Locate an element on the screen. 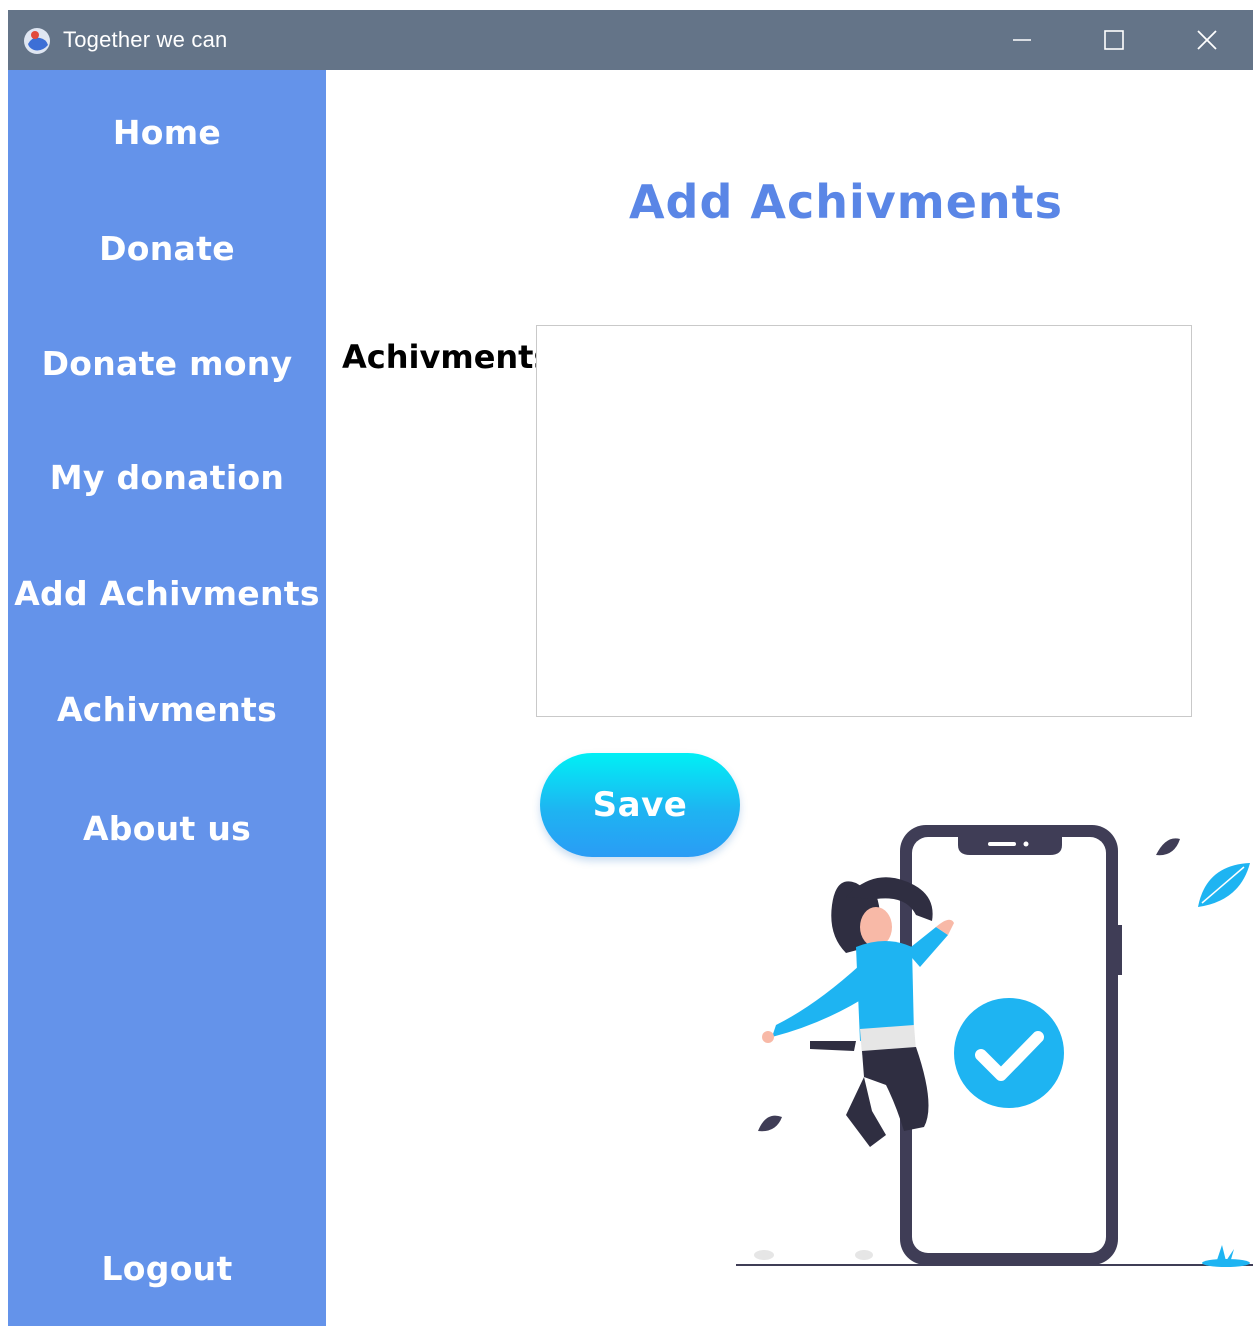  success-illustration is located at coordinates (994, 1046).